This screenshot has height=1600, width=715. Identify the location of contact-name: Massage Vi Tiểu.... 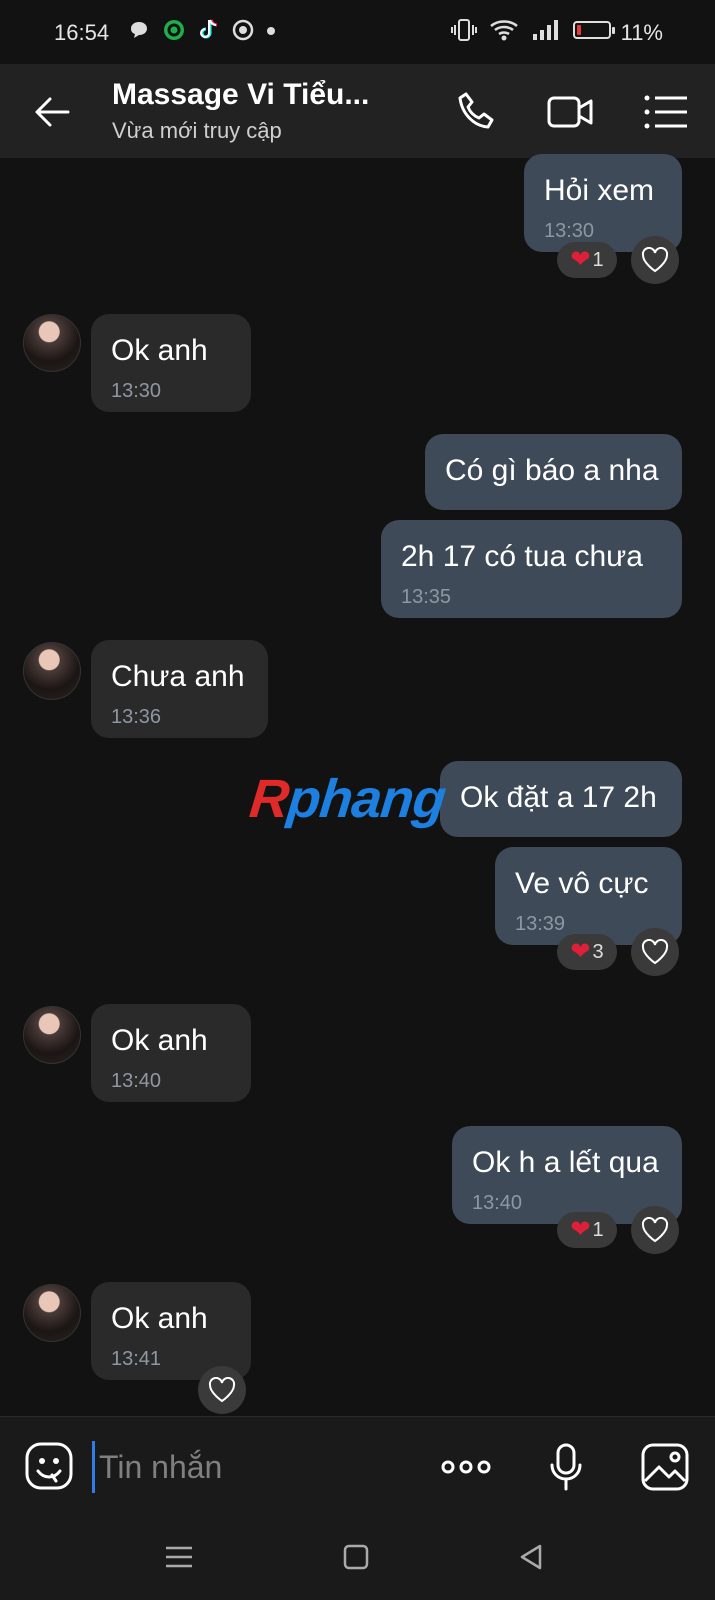
(240, 95).